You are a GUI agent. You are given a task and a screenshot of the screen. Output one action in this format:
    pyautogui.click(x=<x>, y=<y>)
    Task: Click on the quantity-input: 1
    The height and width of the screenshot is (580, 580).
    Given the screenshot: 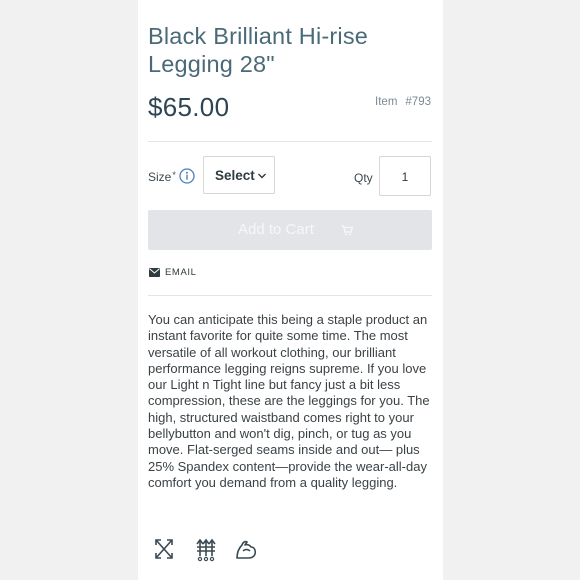 What is the action you would take?
    pyautogui.click(x=405, y=176)
    